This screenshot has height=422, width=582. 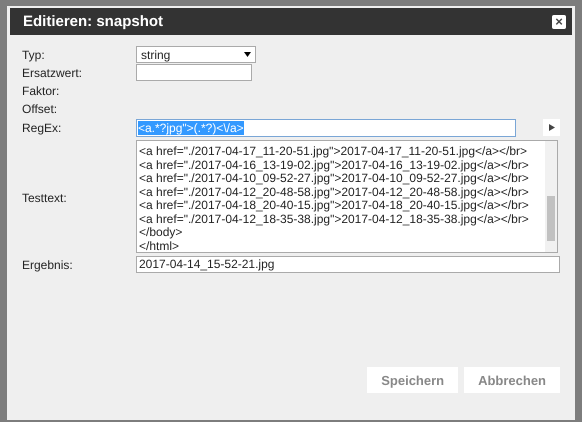 I want to click on dialog-title: Editieren: snapshot, so click(x=93, y=21).